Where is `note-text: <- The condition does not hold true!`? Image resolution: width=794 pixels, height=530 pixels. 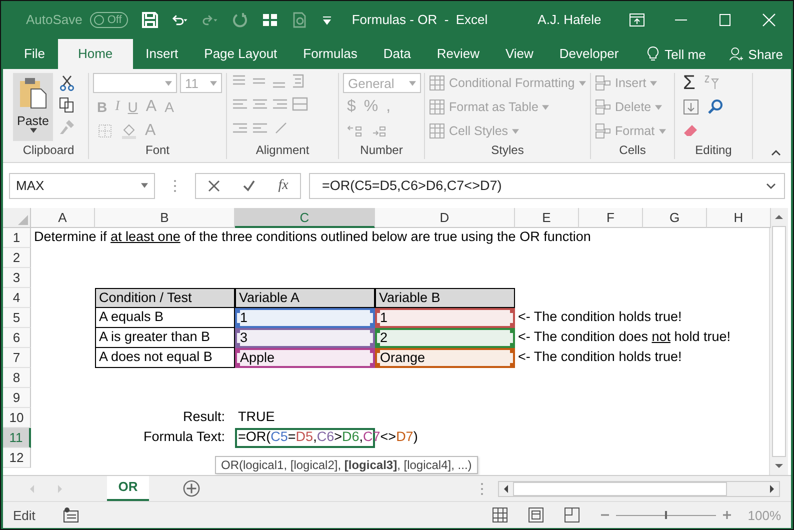
note-text: <- The condition does not hold true! is located at coordinates (624, 336).